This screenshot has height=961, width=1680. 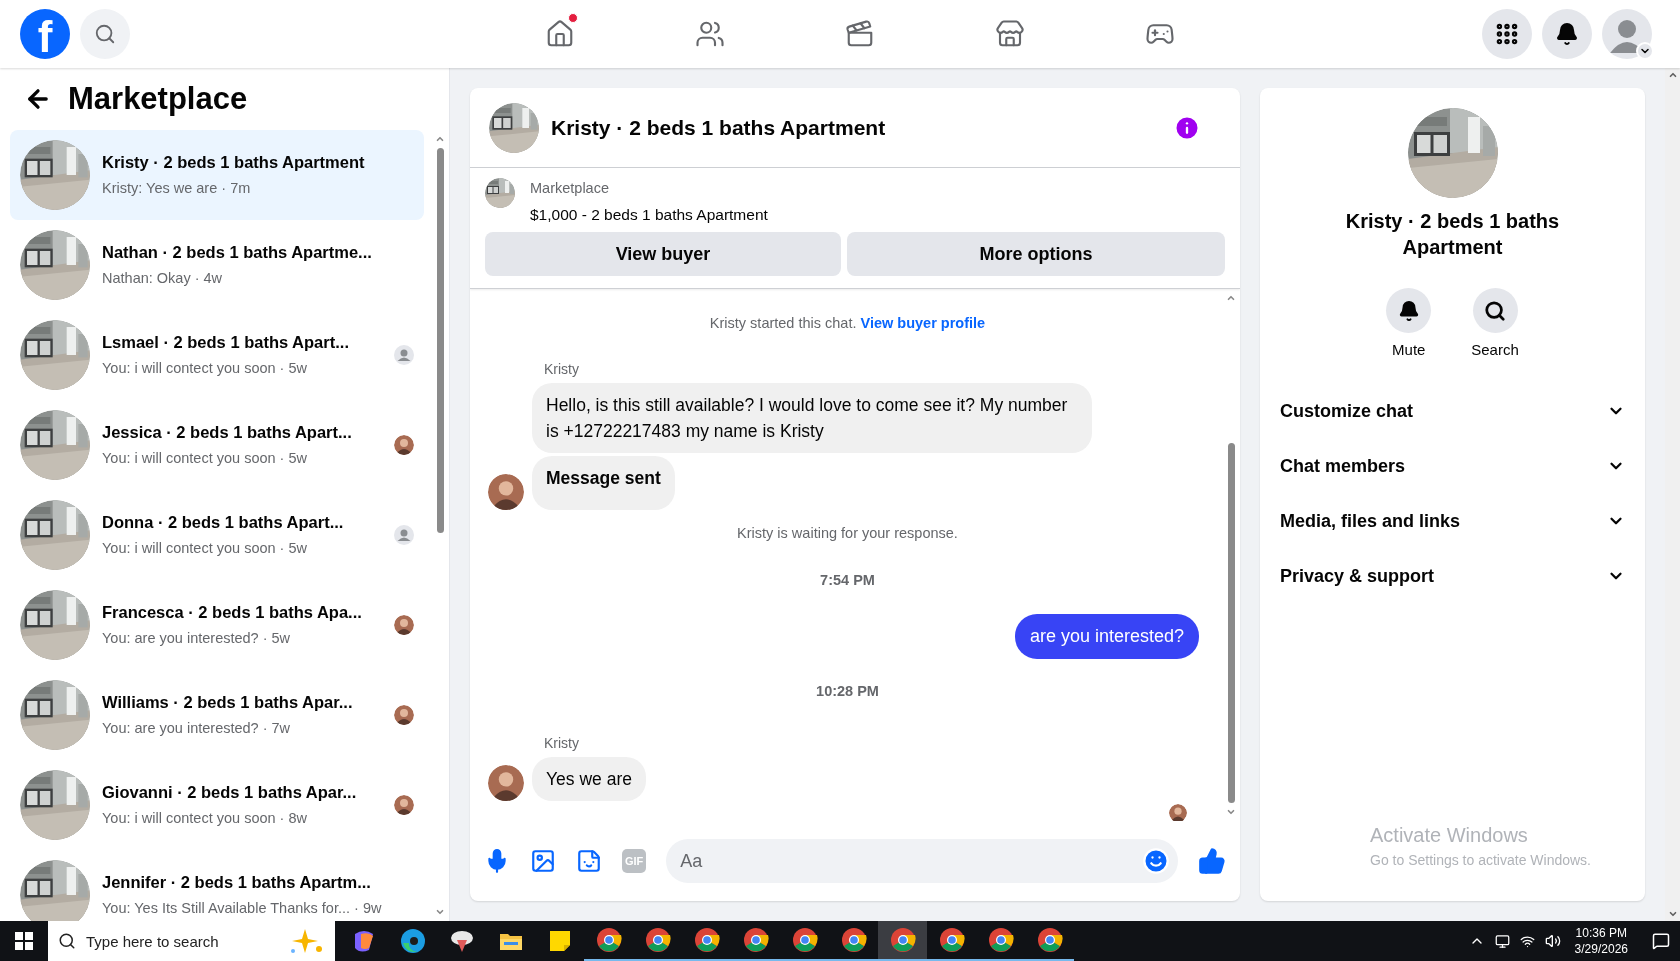 What do you see at coordinates (158, 98) in the screenshot?
I see `page-title: Marketplace` at bounding box center [158, 98].